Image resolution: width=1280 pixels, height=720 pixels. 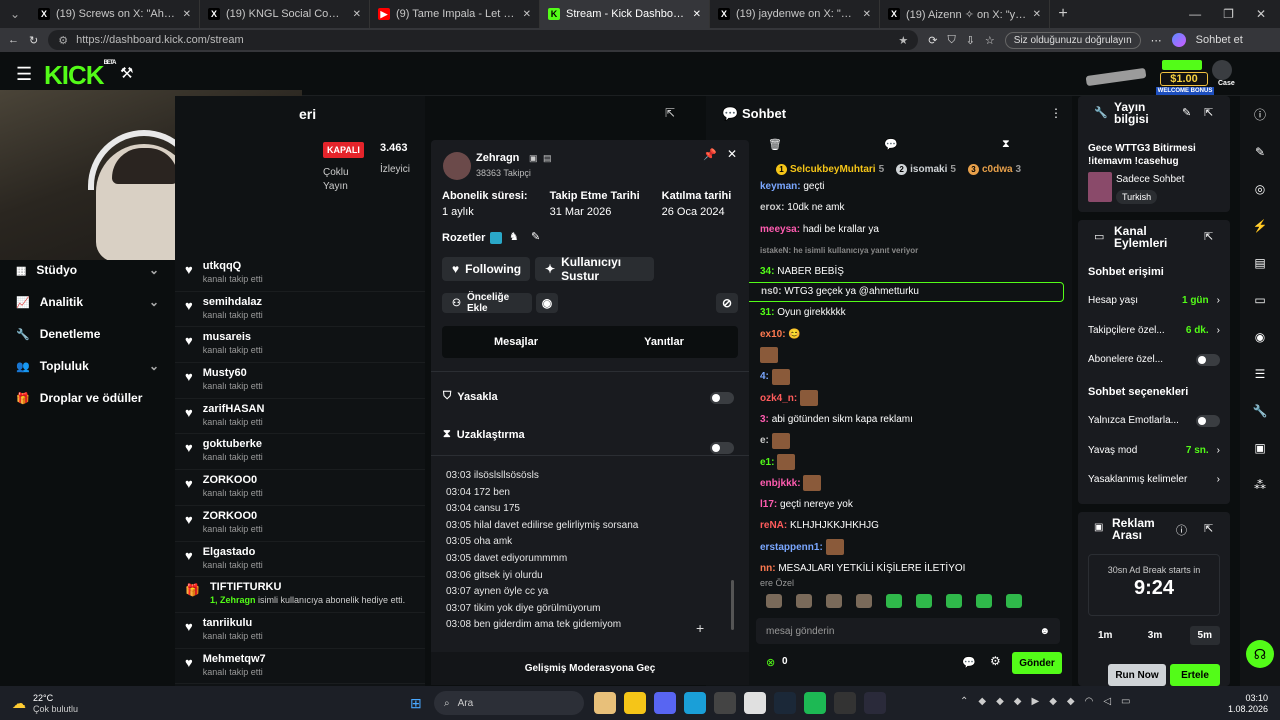 I want to click on edit-icon: ✎, so click(x=1186, y=112).